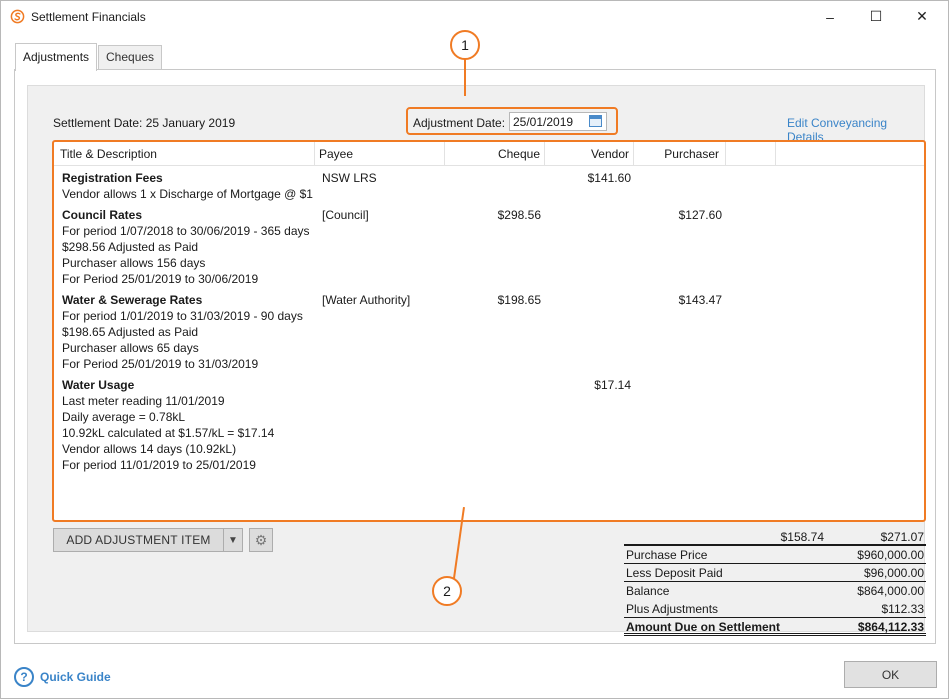 The height and width of the screenshot is (699, 949). I want to click on callout-marker-1: 1, so click(465, 45).